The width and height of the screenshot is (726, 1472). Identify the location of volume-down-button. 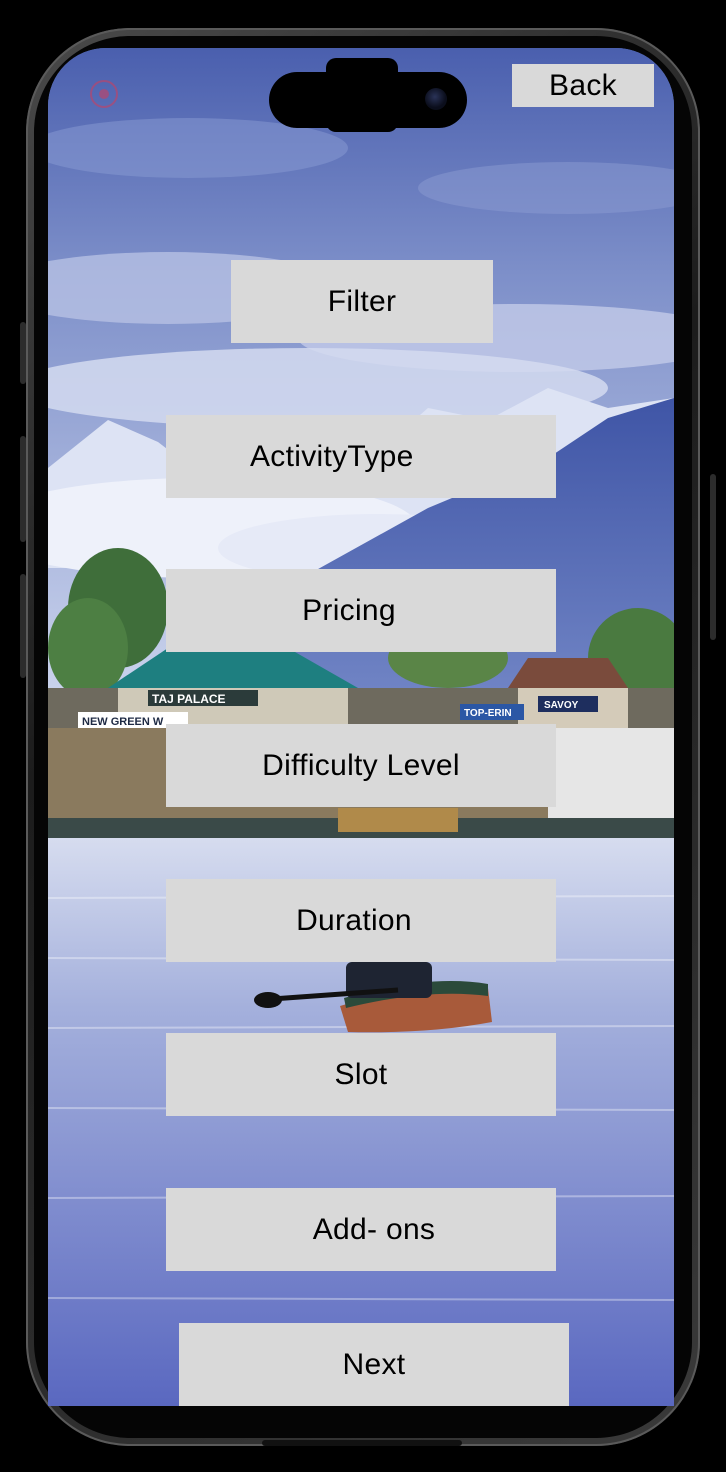
(23, 626).